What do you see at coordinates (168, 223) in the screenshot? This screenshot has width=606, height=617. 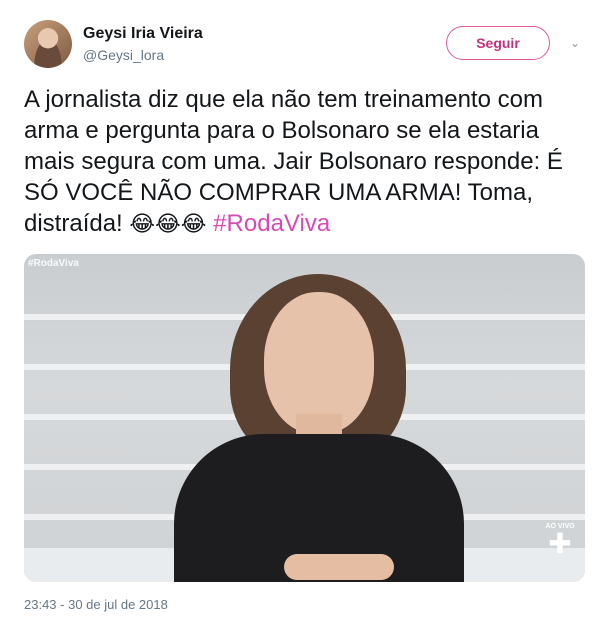 I see `tweet-emojis: 😂😂😂` at bounding box center [168, 223].